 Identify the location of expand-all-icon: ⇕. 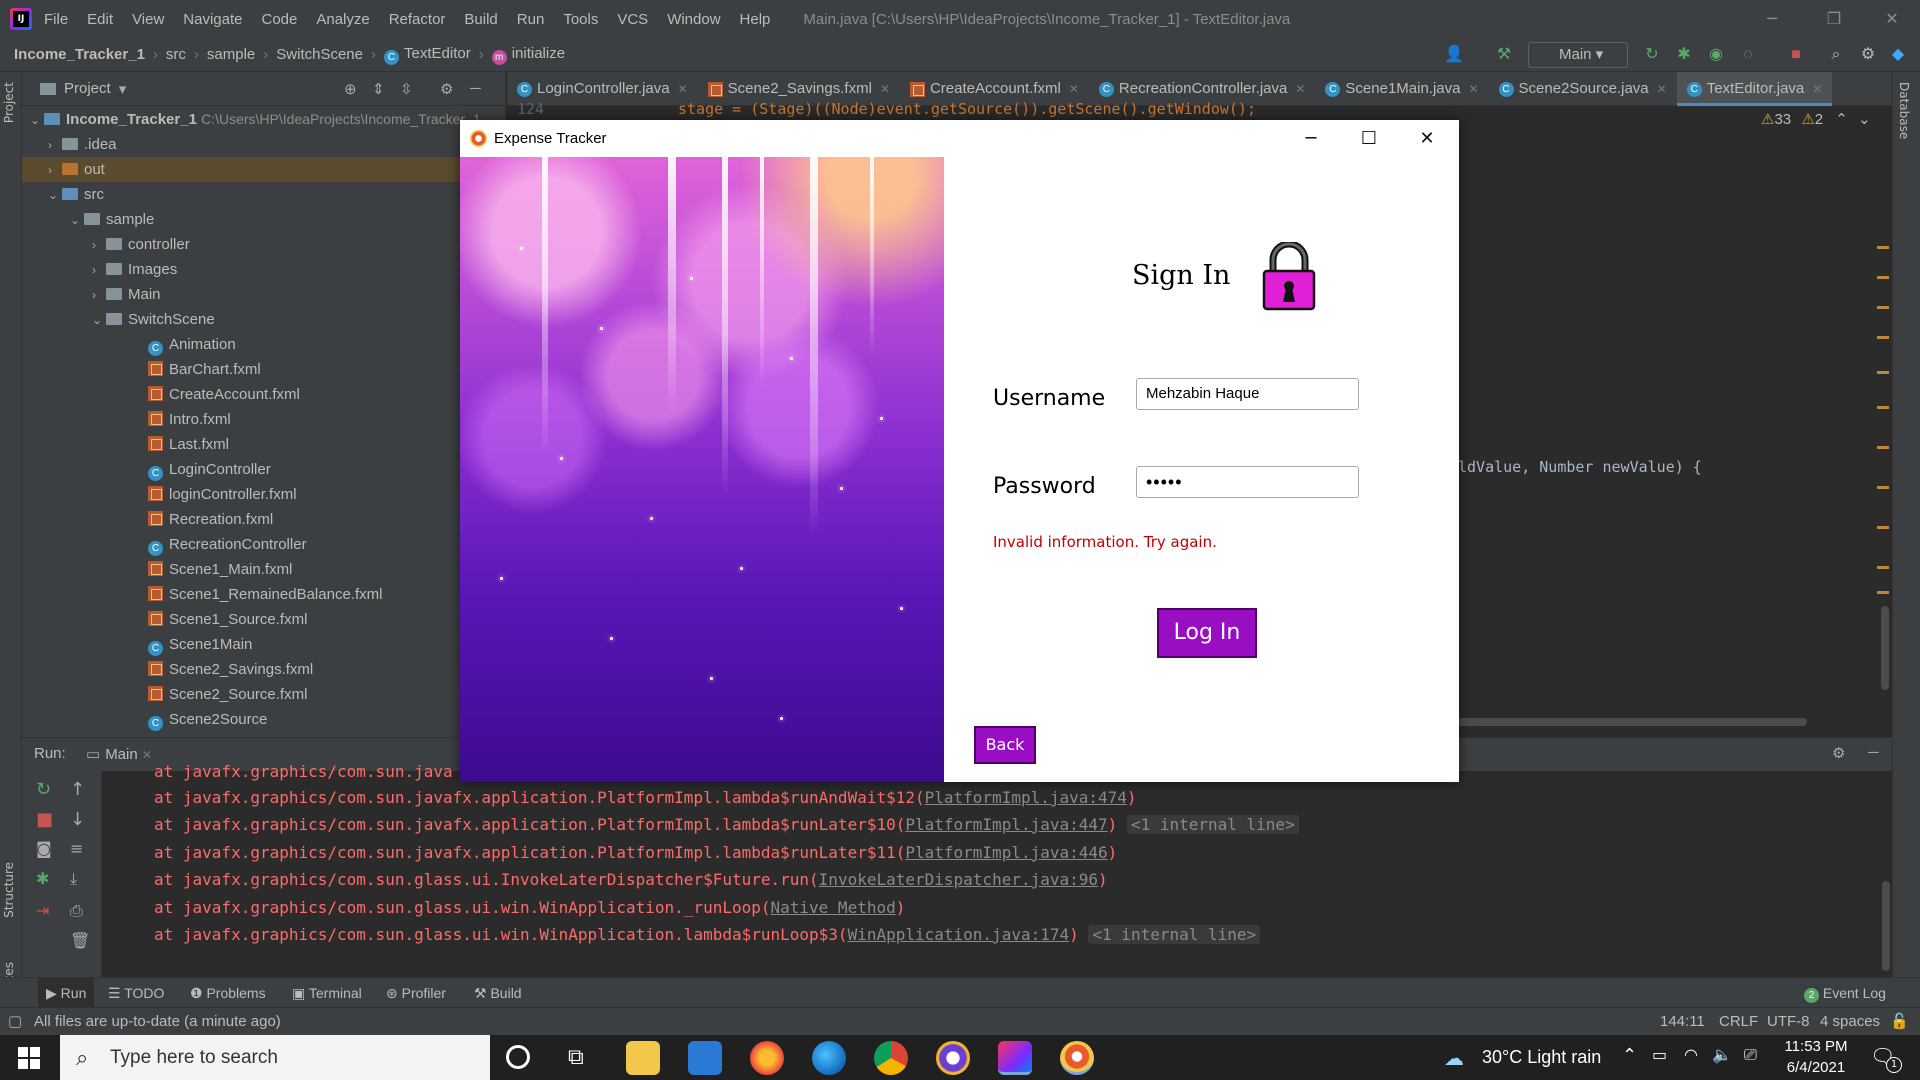
(378, 89).